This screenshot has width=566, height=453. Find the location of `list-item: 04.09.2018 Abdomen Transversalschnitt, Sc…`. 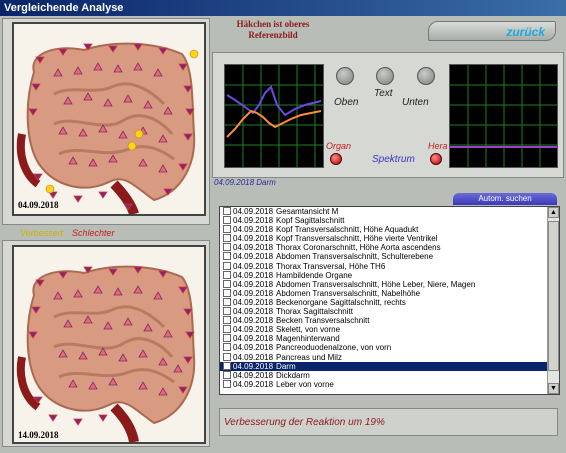

list-item: 04.09.2018 Abdomen Transversalschnitt, Sc… is located at coordinates (389, 256).